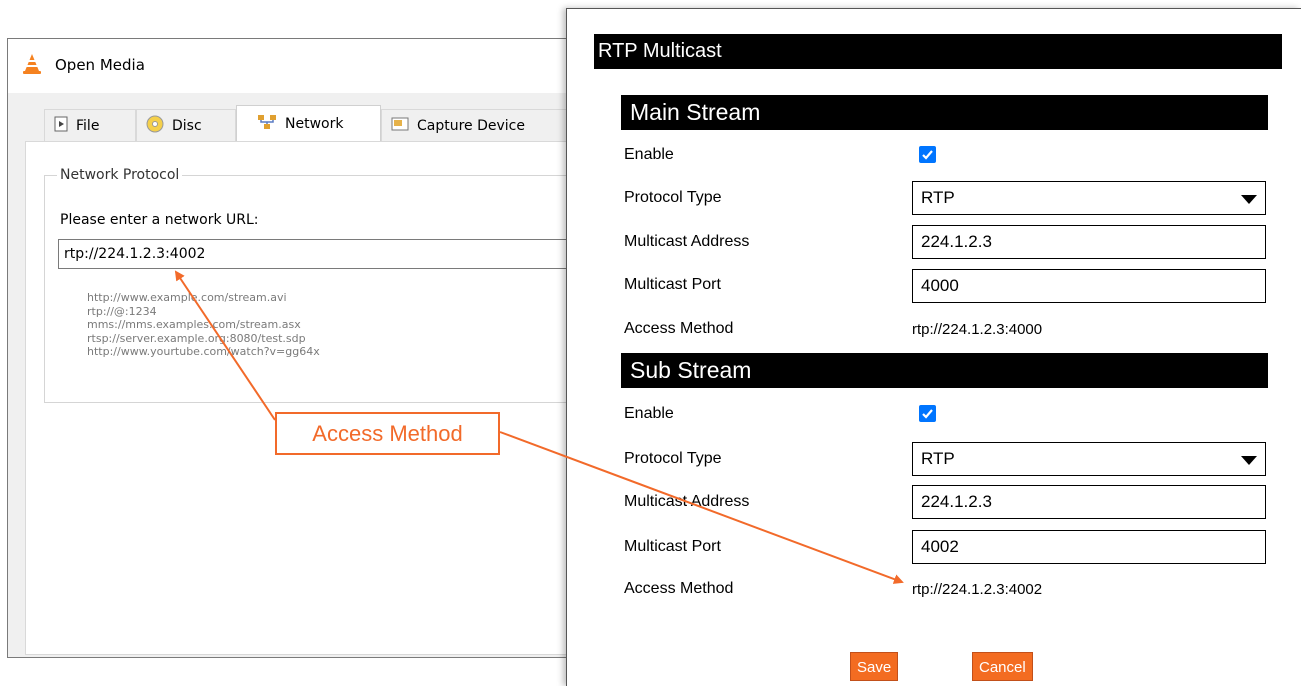 The height and width of the screenshot is (686, 1301). Describe the element at coordinates (159, 220) in the screenshot. I see `url-prompt: Please enter a network URL:` at that location.